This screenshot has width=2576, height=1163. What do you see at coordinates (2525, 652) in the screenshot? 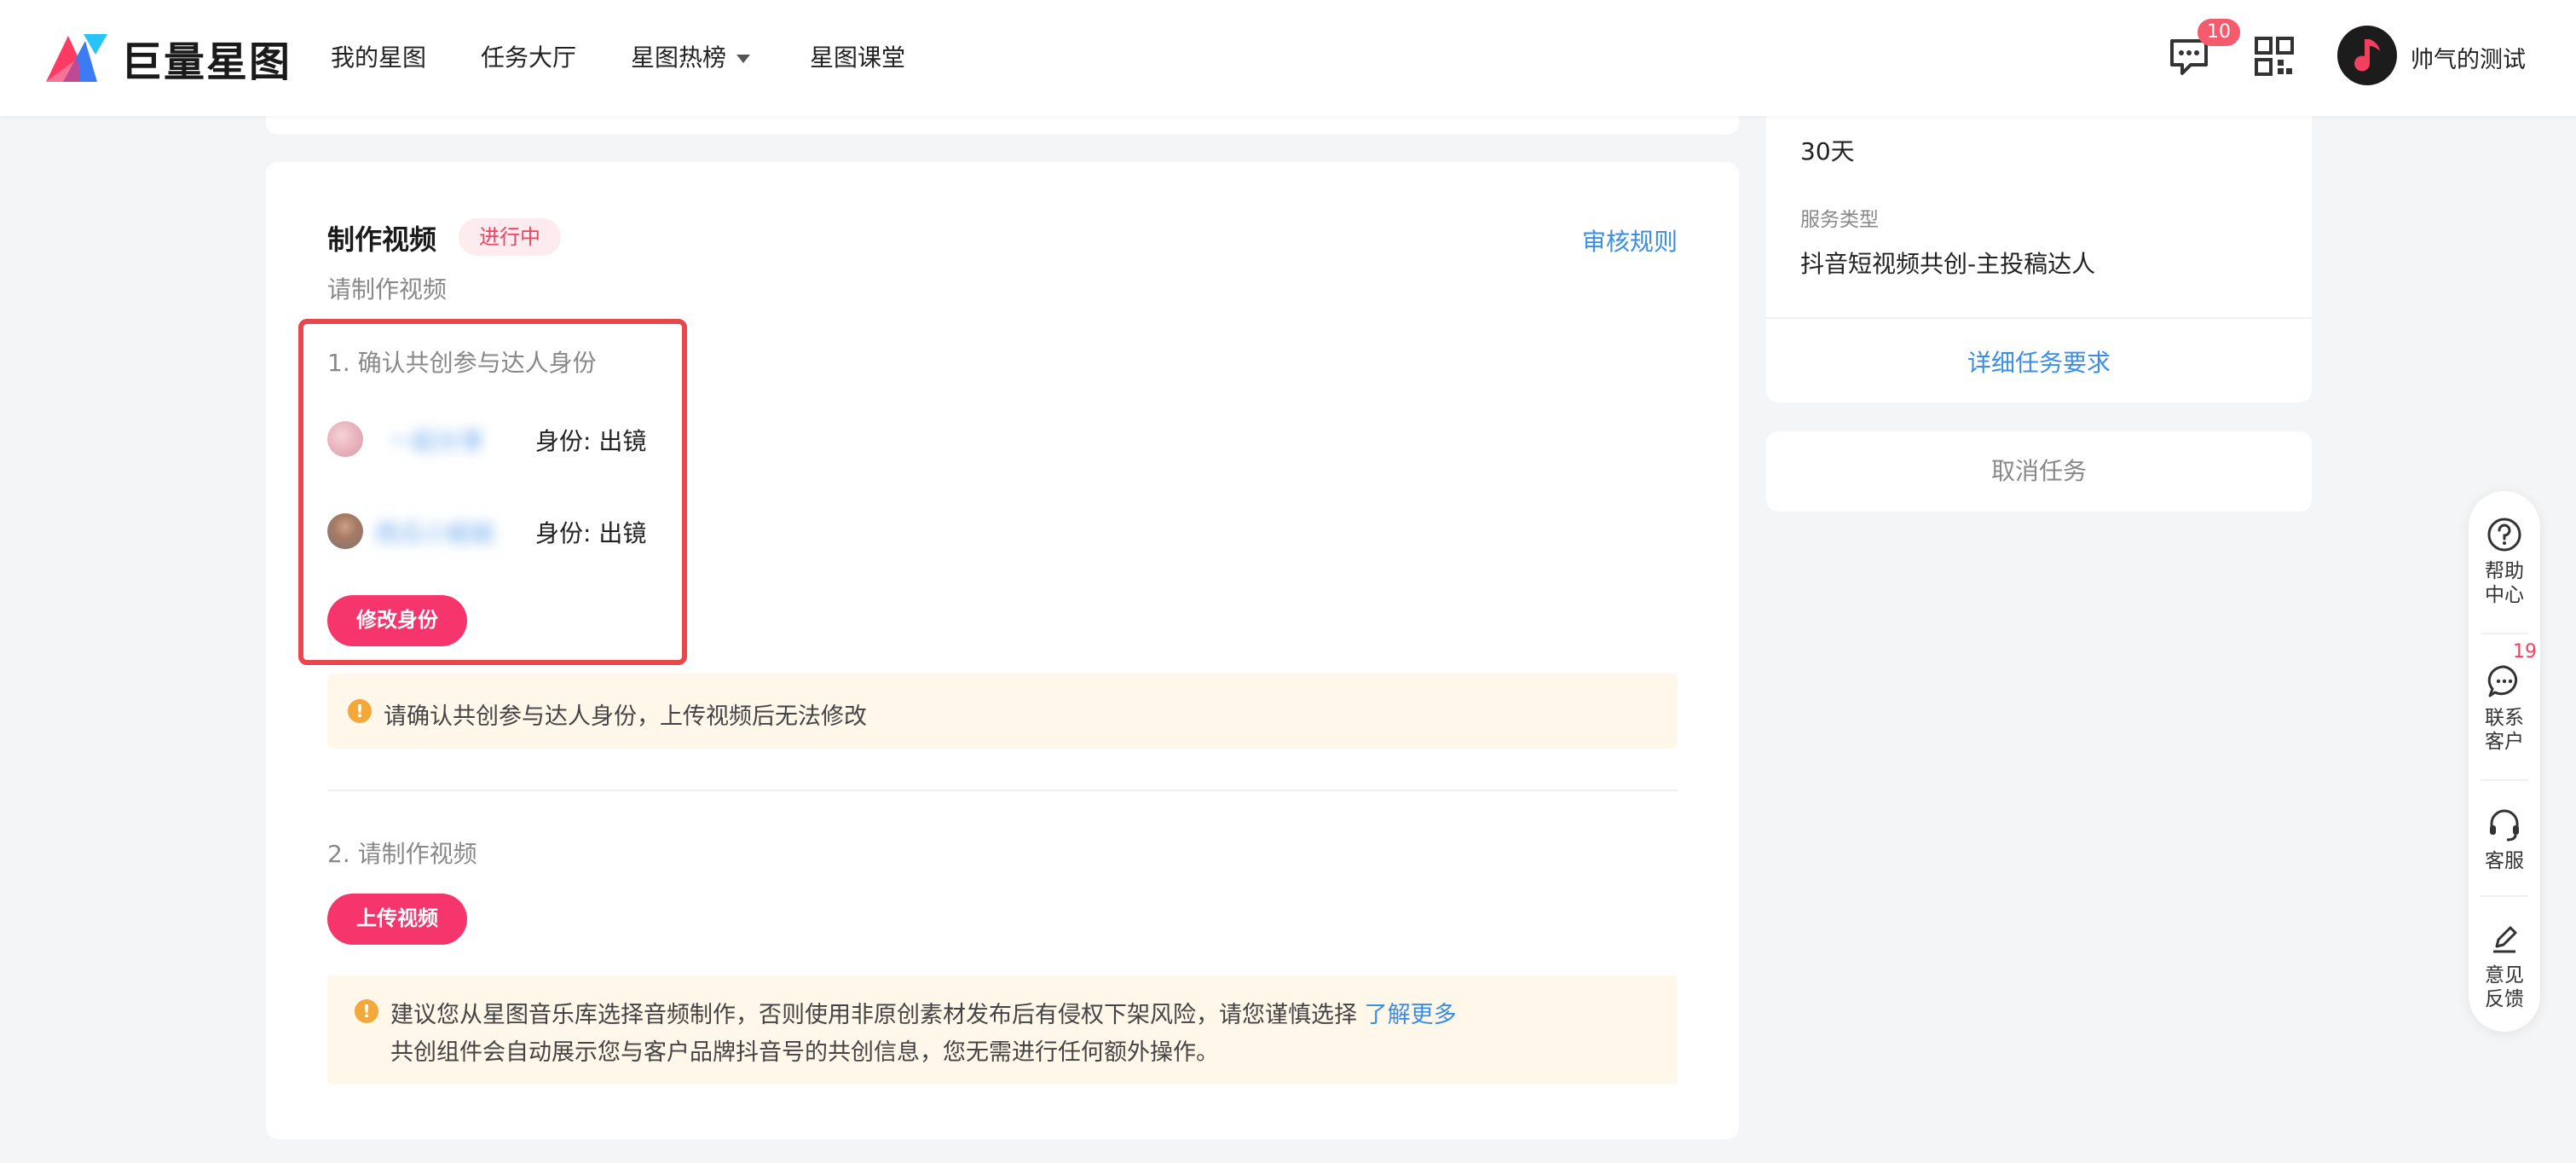
I see `contact-badge: 19` at bounding box center [2525, 652].